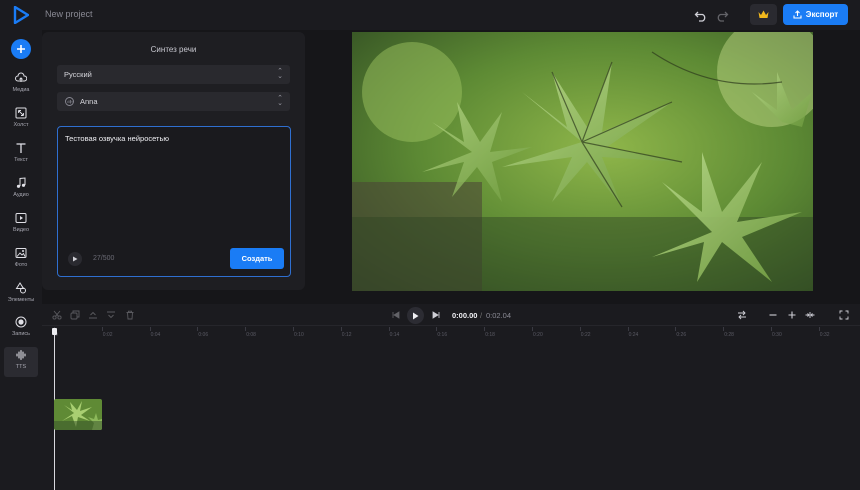 The height and width of the screenshot is (490, 860). What do you see at coordinates (633, 335) in the screenshot?
I see `ruler-tick-label: 0:24` at bounding box center [633, 335].